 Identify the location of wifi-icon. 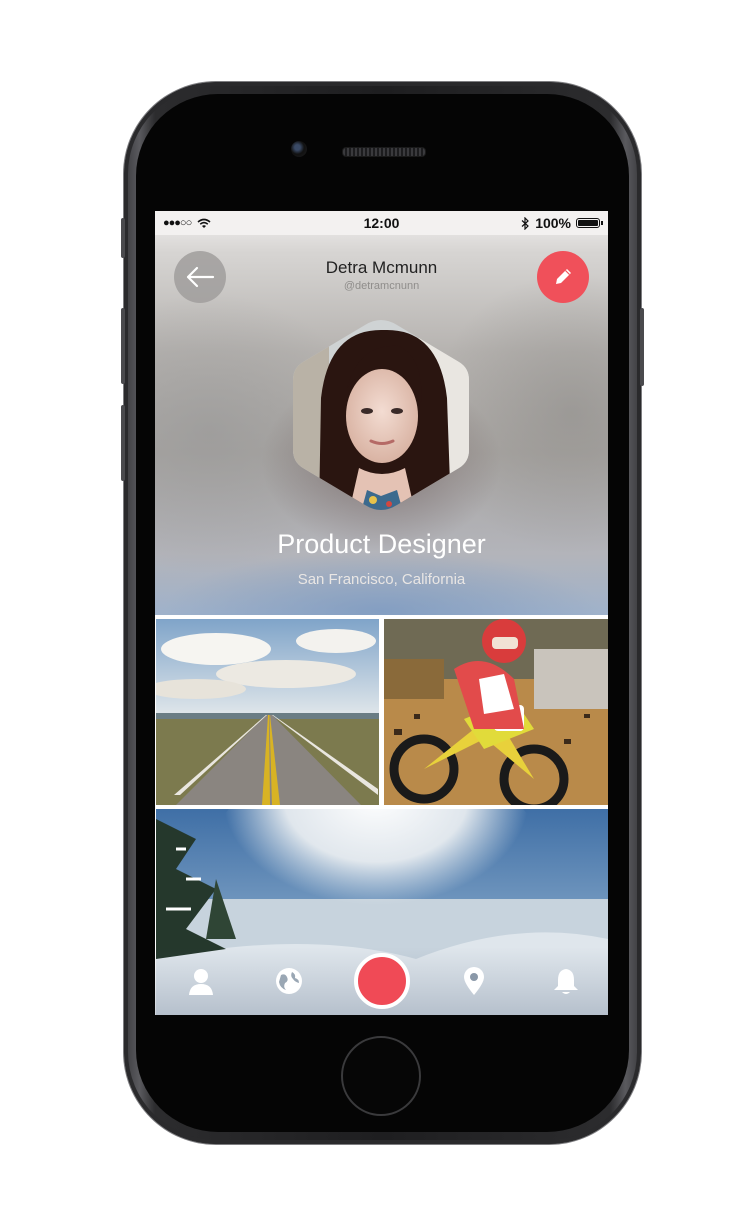
(204, 223).